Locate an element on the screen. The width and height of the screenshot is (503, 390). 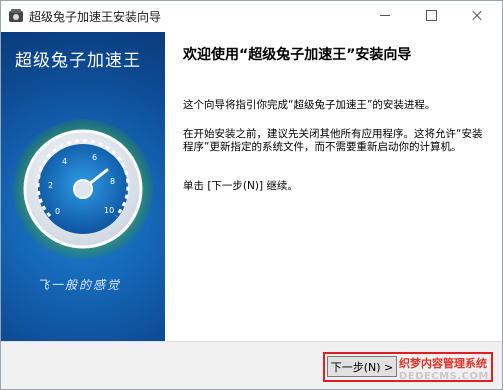
speedometer-icon: 0 2 4 6 8 10 is located at coordinates (83, 189).